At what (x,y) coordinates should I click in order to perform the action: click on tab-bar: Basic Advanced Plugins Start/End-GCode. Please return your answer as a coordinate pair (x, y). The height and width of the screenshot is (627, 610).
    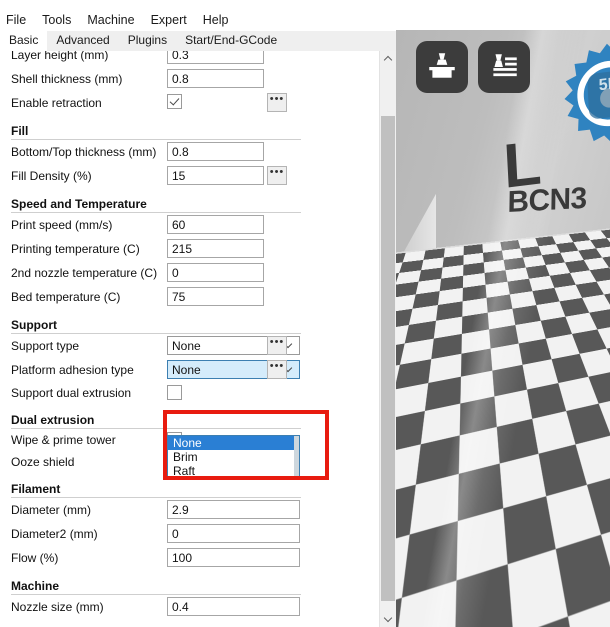
    Looking at the image, I should click on (205, 41).